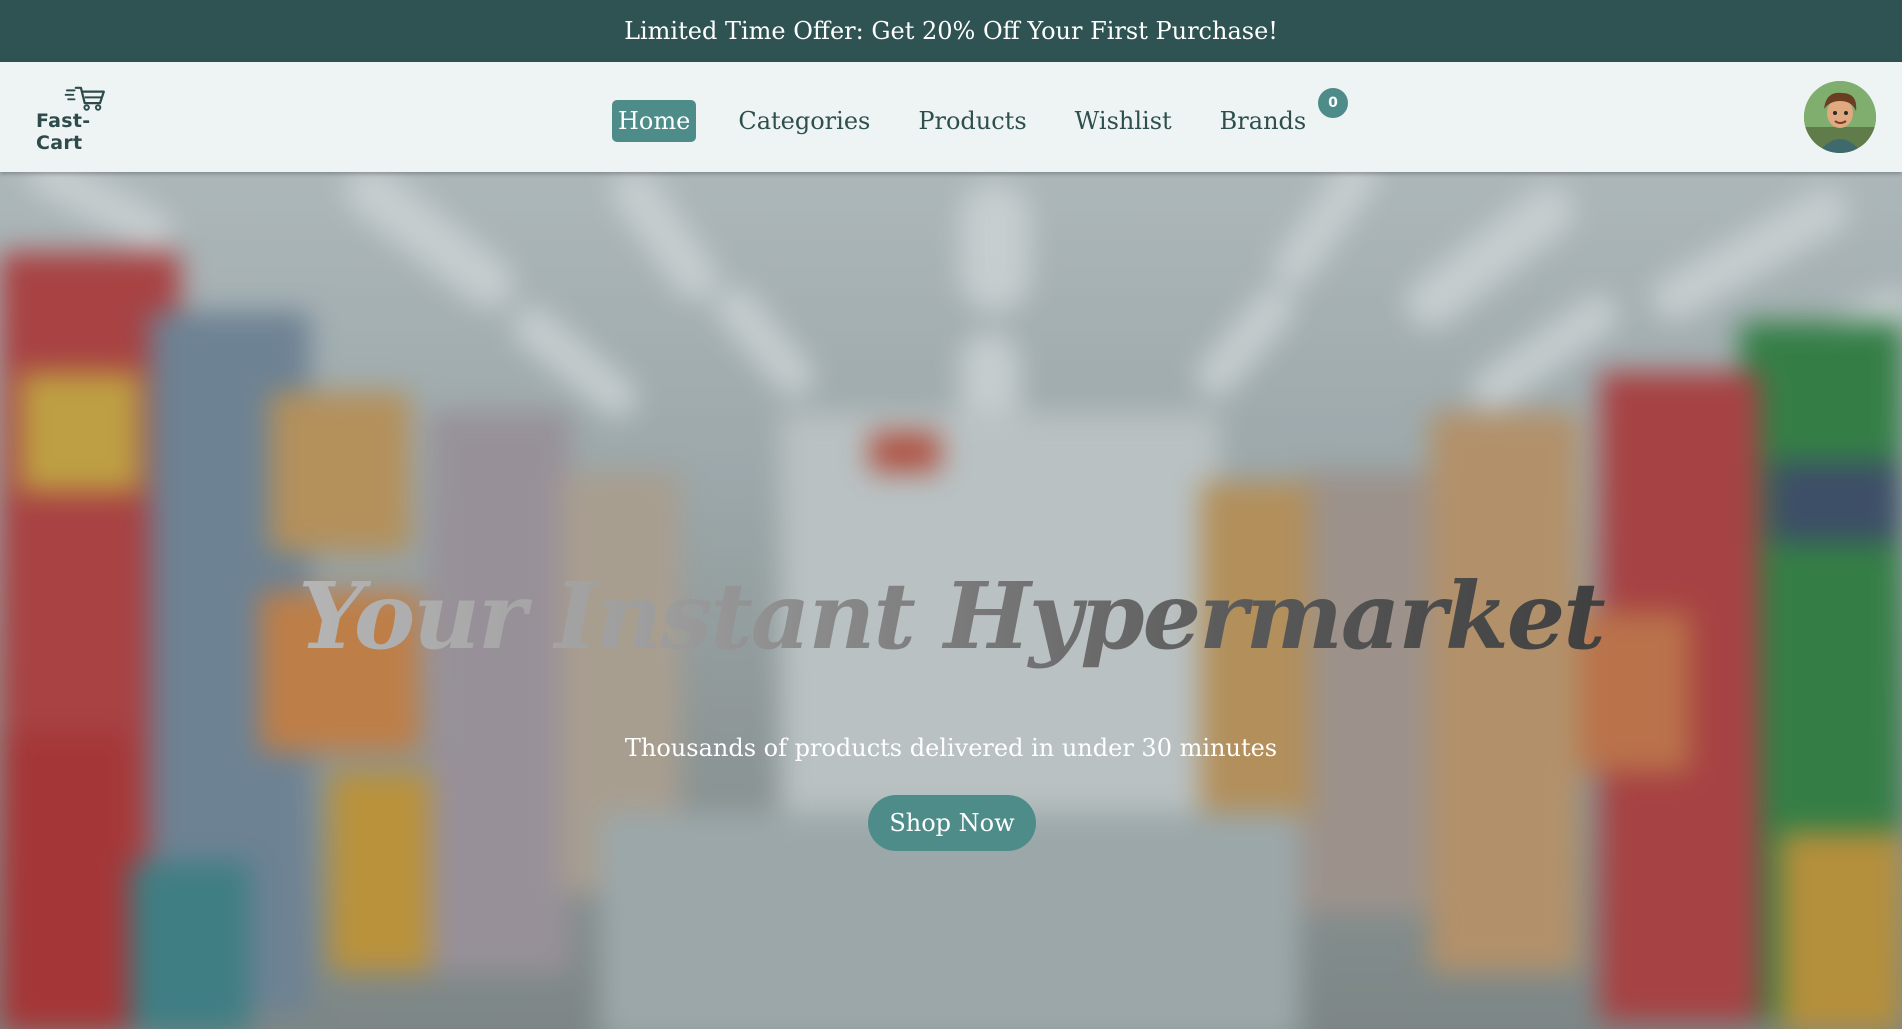  What do you see at coordinates (84, 98) in the screenshot?
I see `cart-logo-icon` at bounding box center [84, 98].